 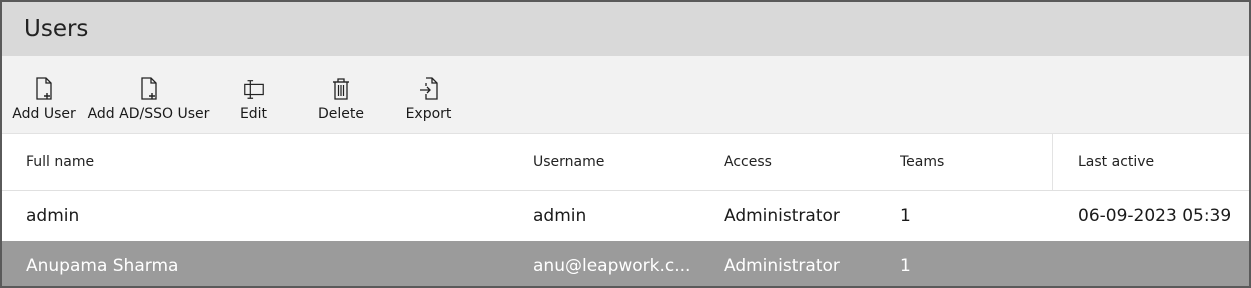 I want to click on export-label: Export, so click(x=428, y=114).